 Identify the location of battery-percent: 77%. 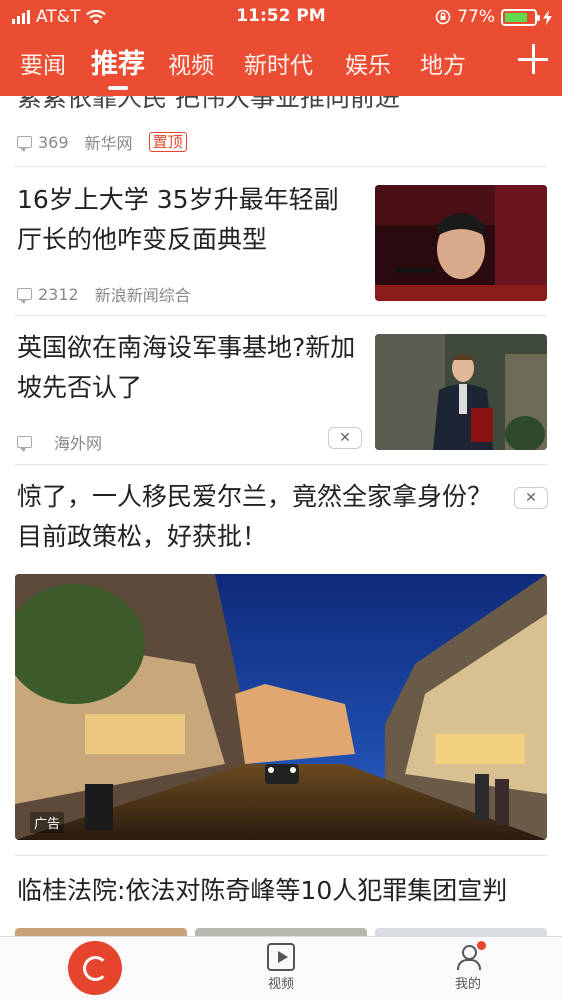
(476, 17).